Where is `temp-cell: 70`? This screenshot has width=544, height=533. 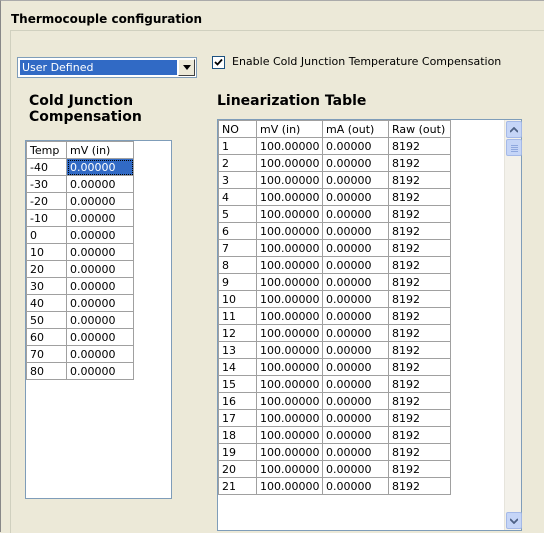 temp-cell: 70 is located at coordinates (46, 354).